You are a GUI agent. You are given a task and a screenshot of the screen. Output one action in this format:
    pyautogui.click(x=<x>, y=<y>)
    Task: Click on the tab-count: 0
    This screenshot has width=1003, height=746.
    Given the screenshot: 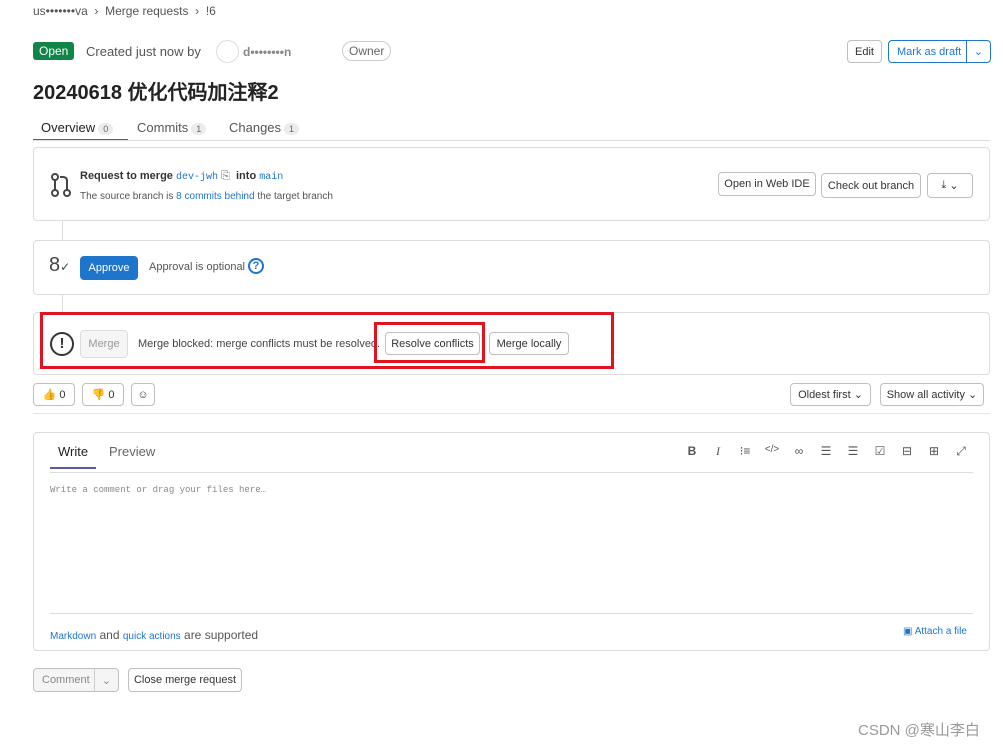 What is the action you would take?
    pyautogui.click(x=106, y=129)
    